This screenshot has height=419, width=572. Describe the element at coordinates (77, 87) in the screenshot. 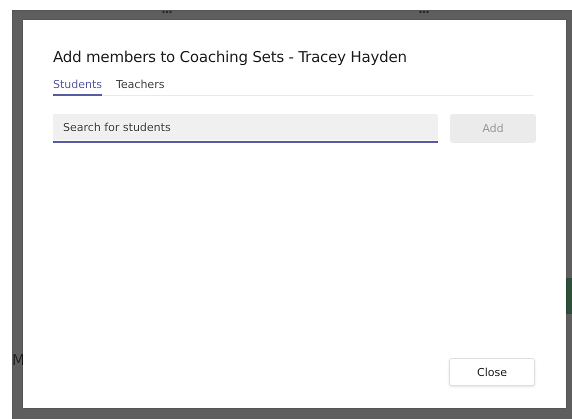

I see `tab: Students` at that location.